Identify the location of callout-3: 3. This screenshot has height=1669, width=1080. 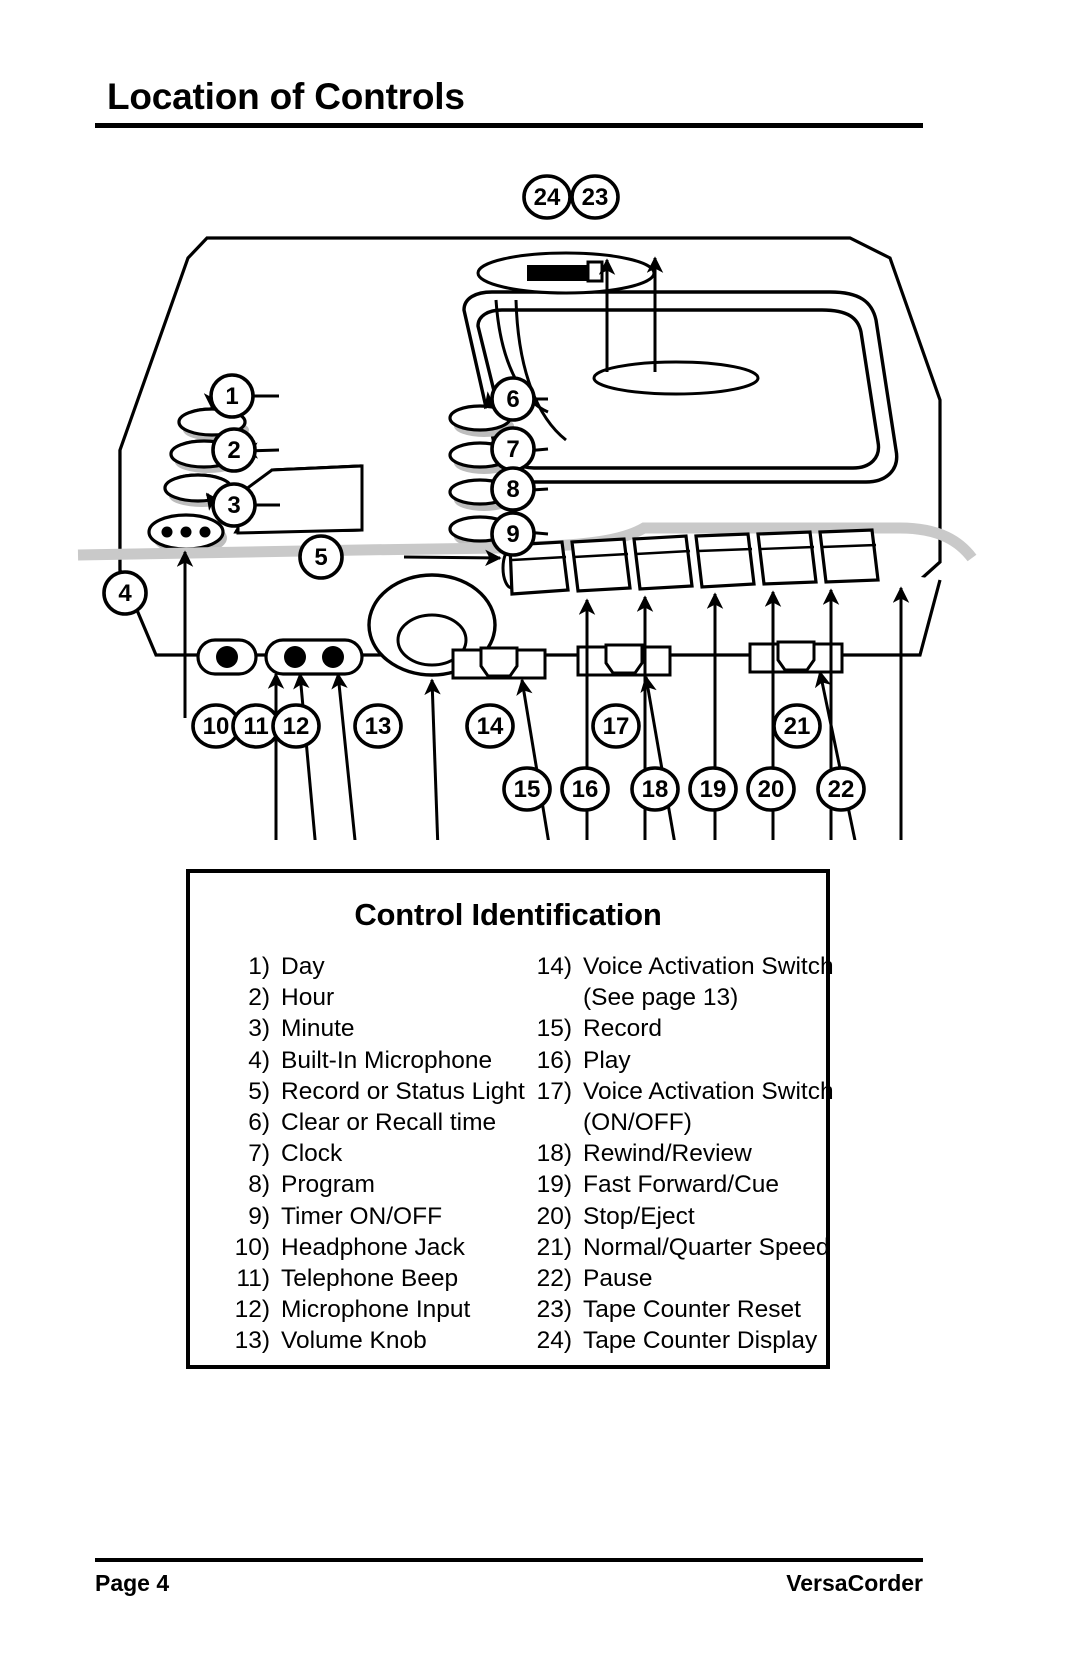
(234, 505).